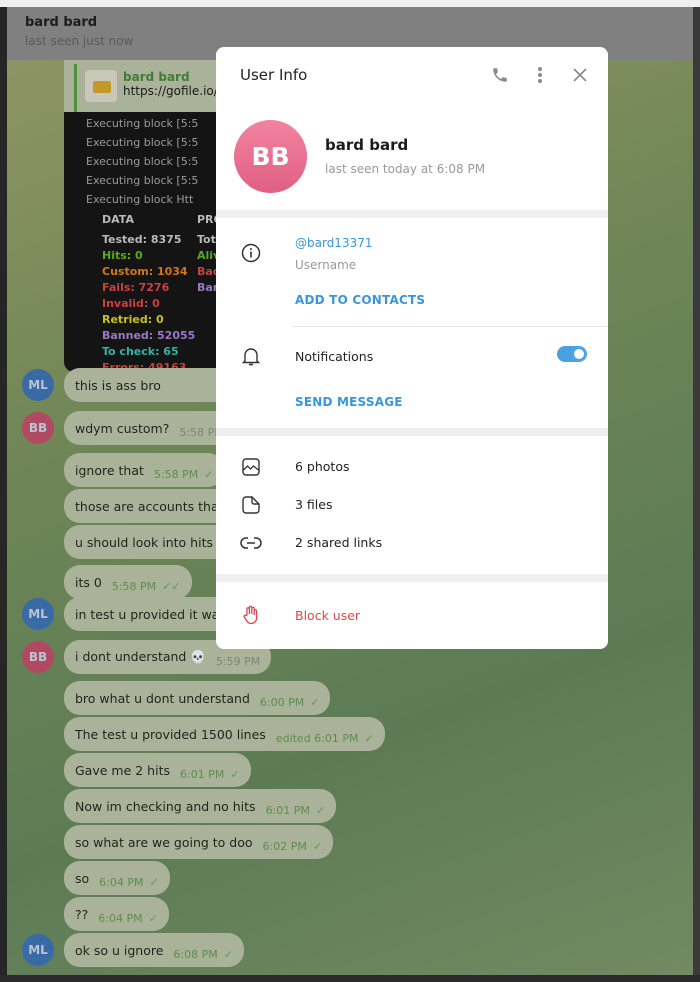  I want to click on info-icon, so click(251, 253).